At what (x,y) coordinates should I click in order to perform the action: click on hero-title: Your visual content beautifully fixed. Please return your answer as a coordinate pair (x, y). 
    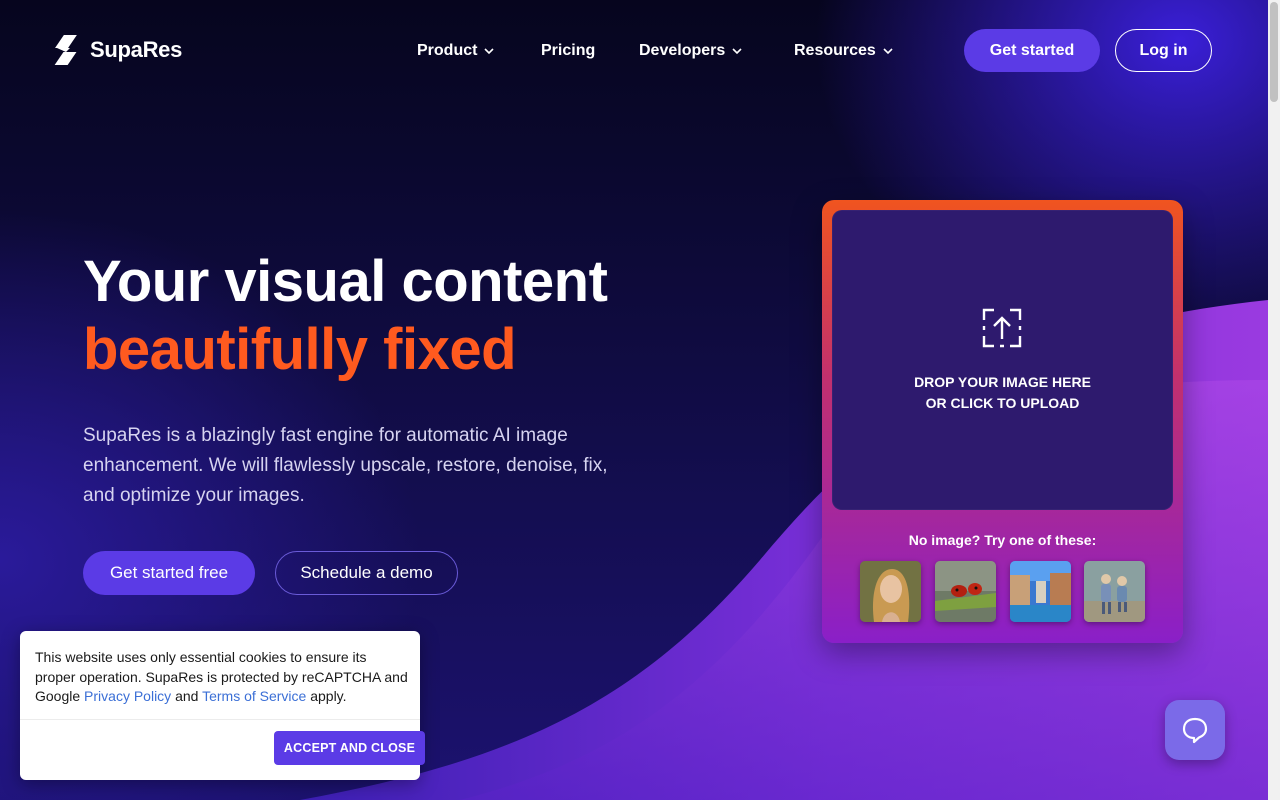
    Looking at the image, I should click on (345, 316).